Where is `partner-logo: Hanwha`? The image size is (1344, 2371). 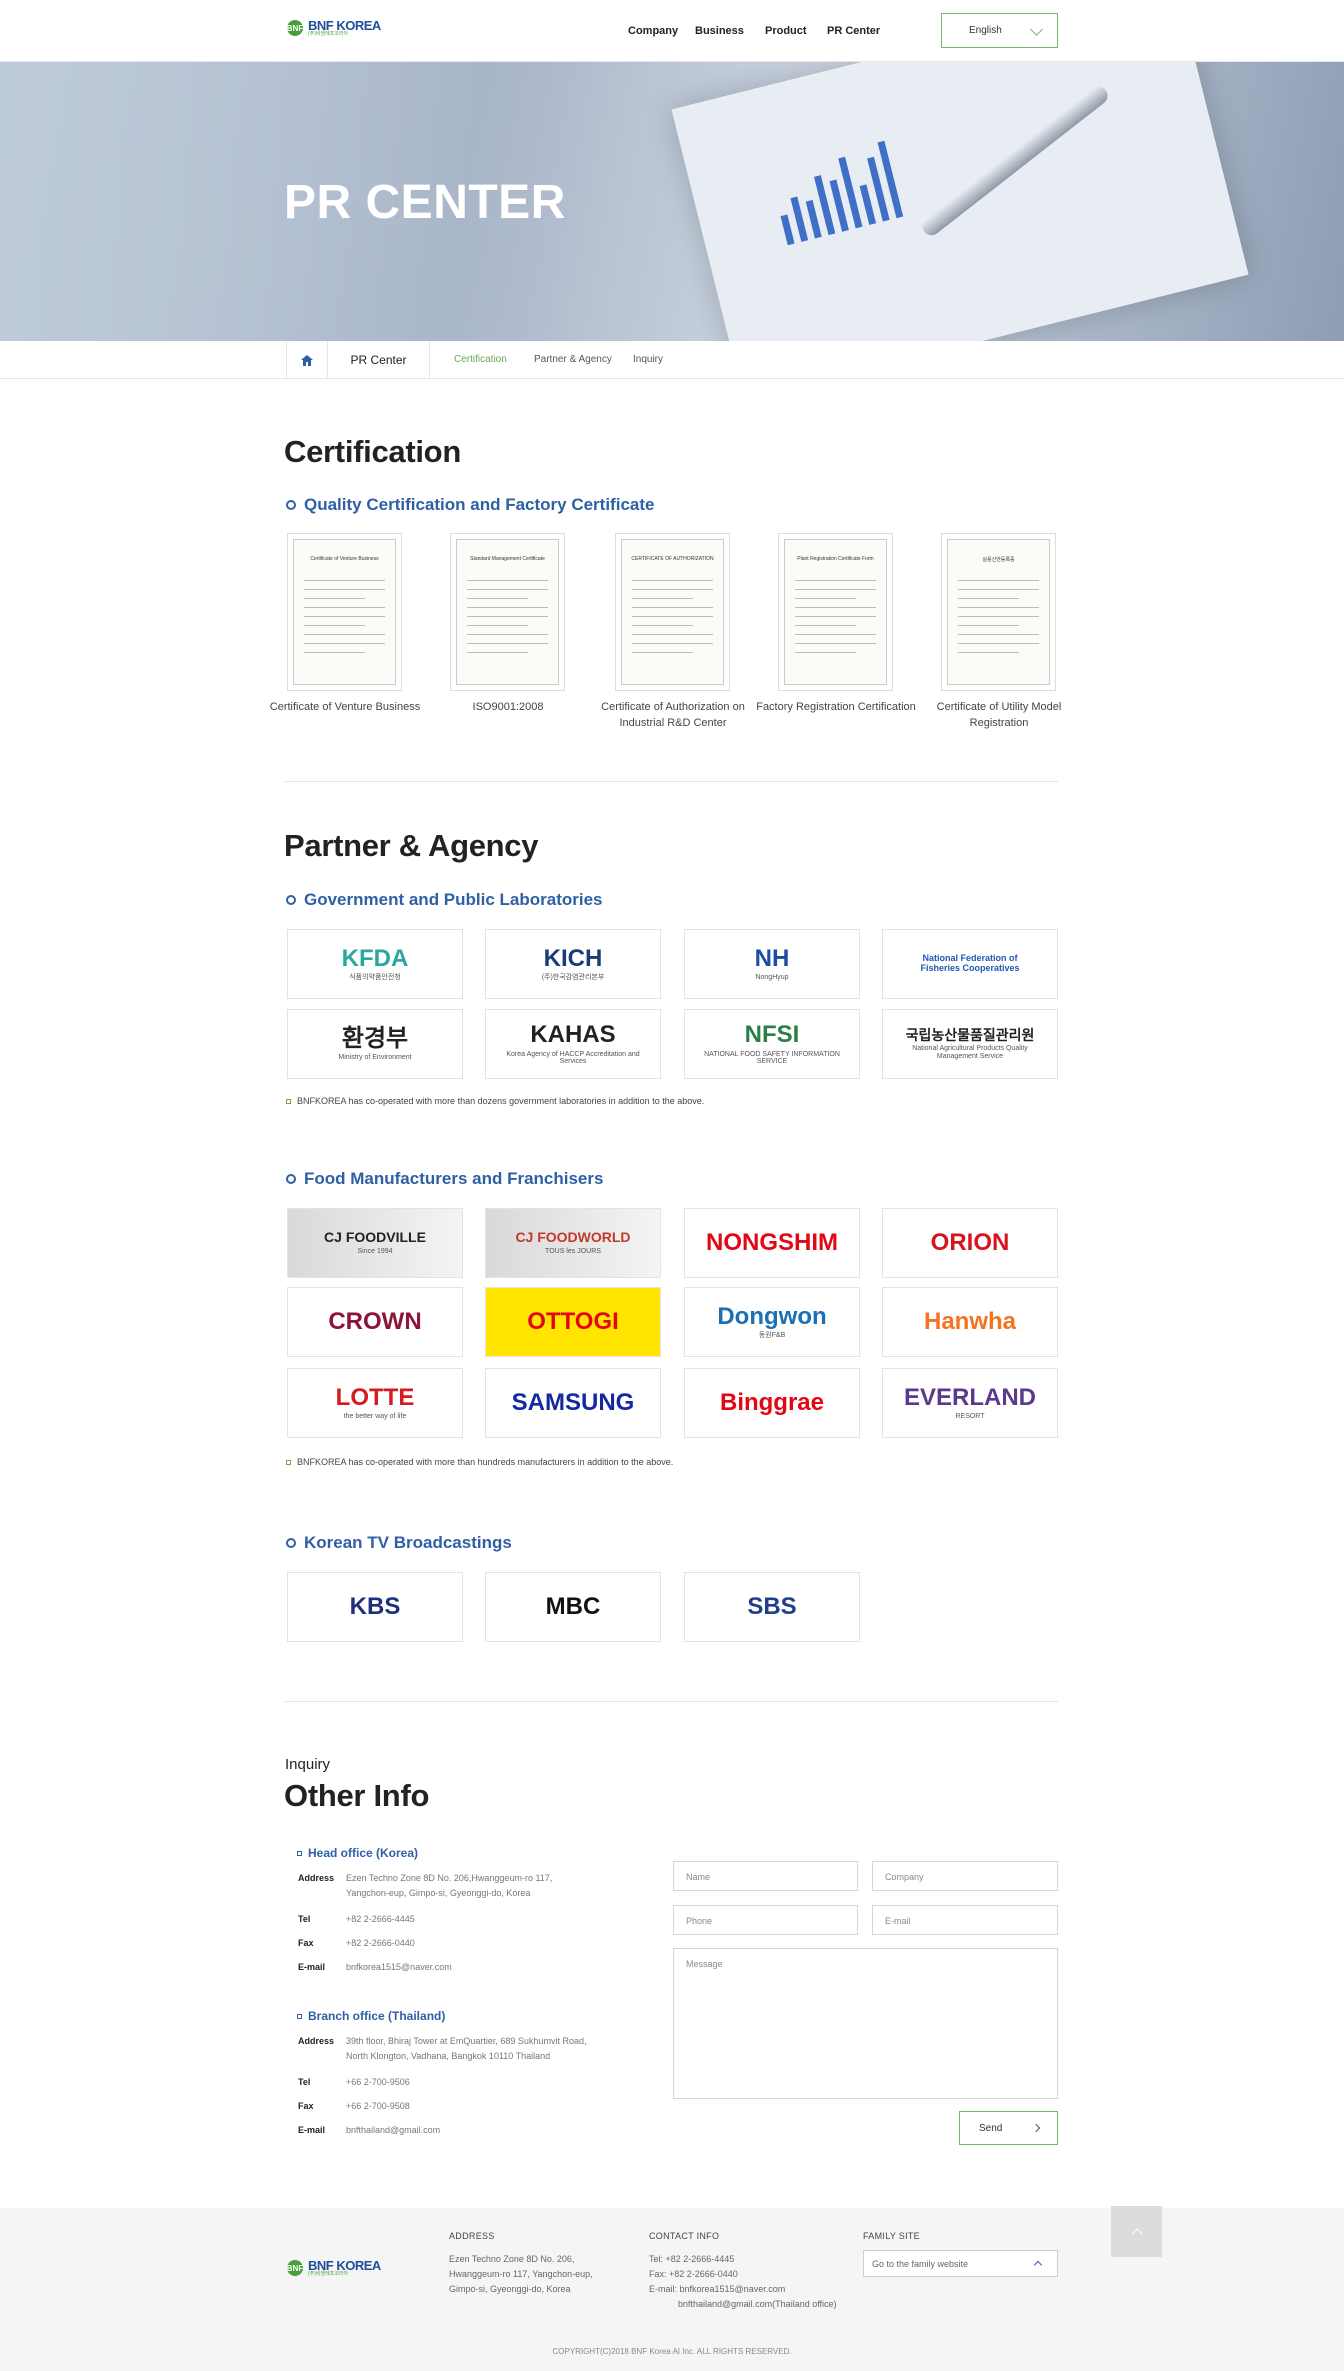 partner-logo: Hanwha is located at coordinates (970, 1322).